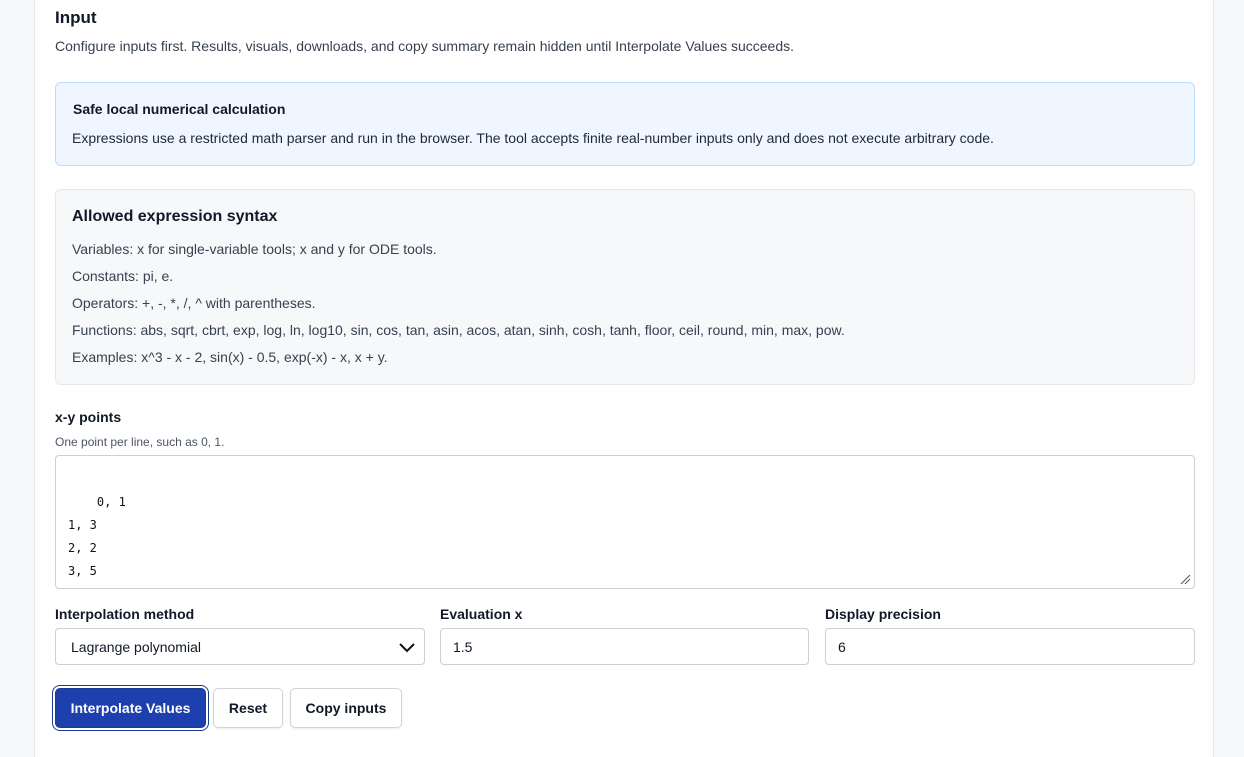 The width and height of the screenshot is (1244, 757). Describe the element at coordinates (407, 648) in the screenshot. I see `chevron-down-icon` at that location.